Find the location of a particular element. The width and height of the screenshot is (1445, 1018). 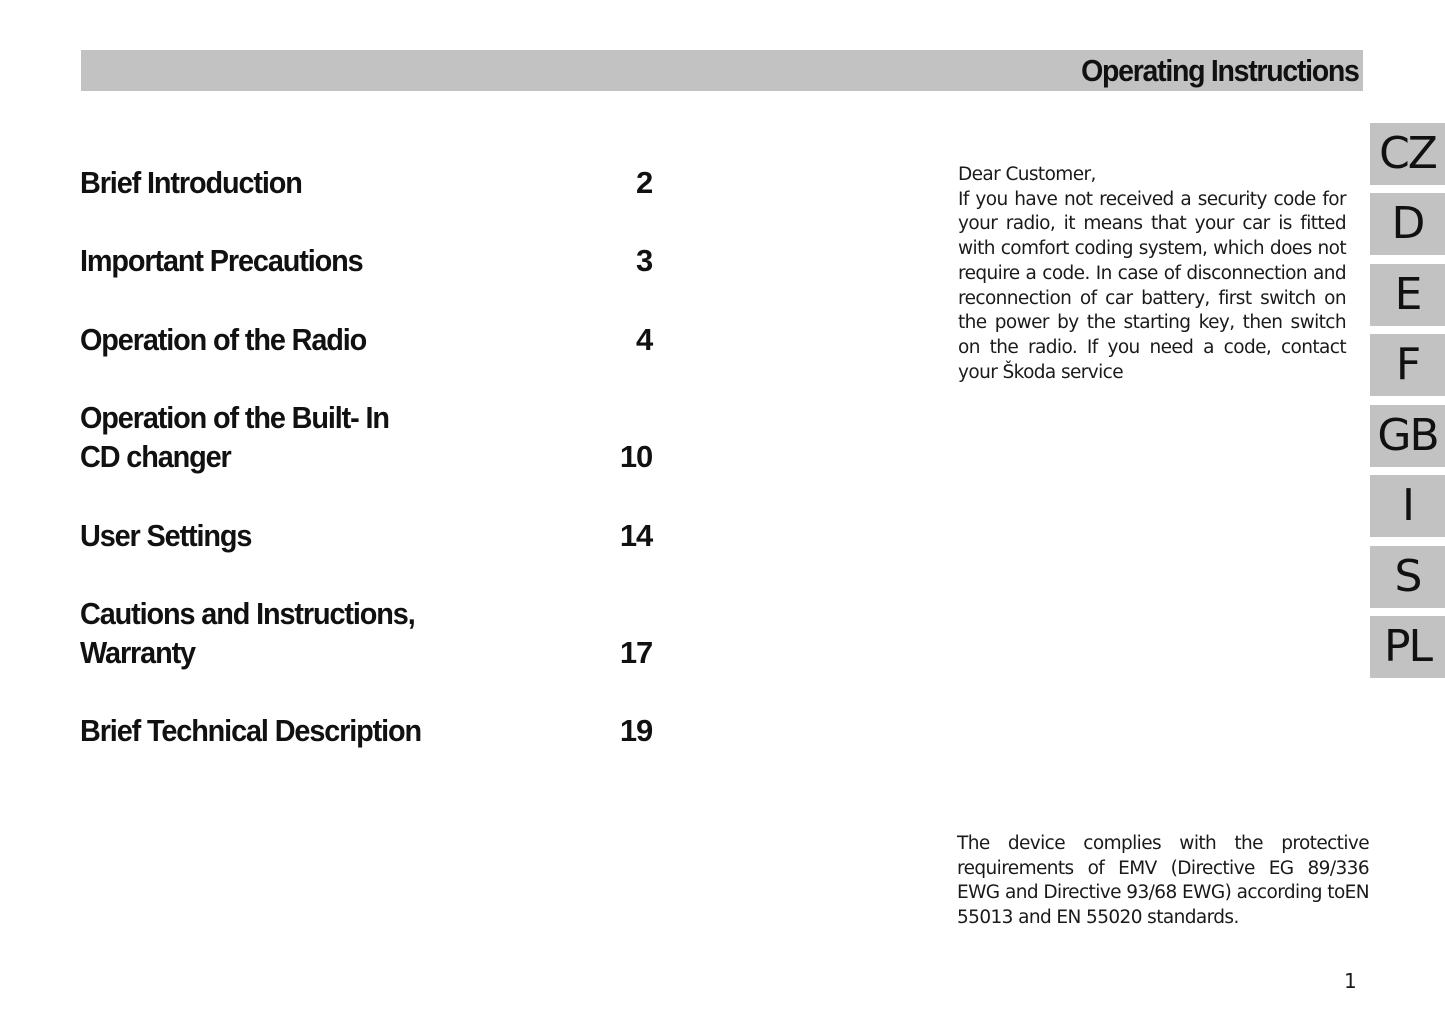

toc-entry-title: Operation of the Radio is located at coordinates (223, 339).